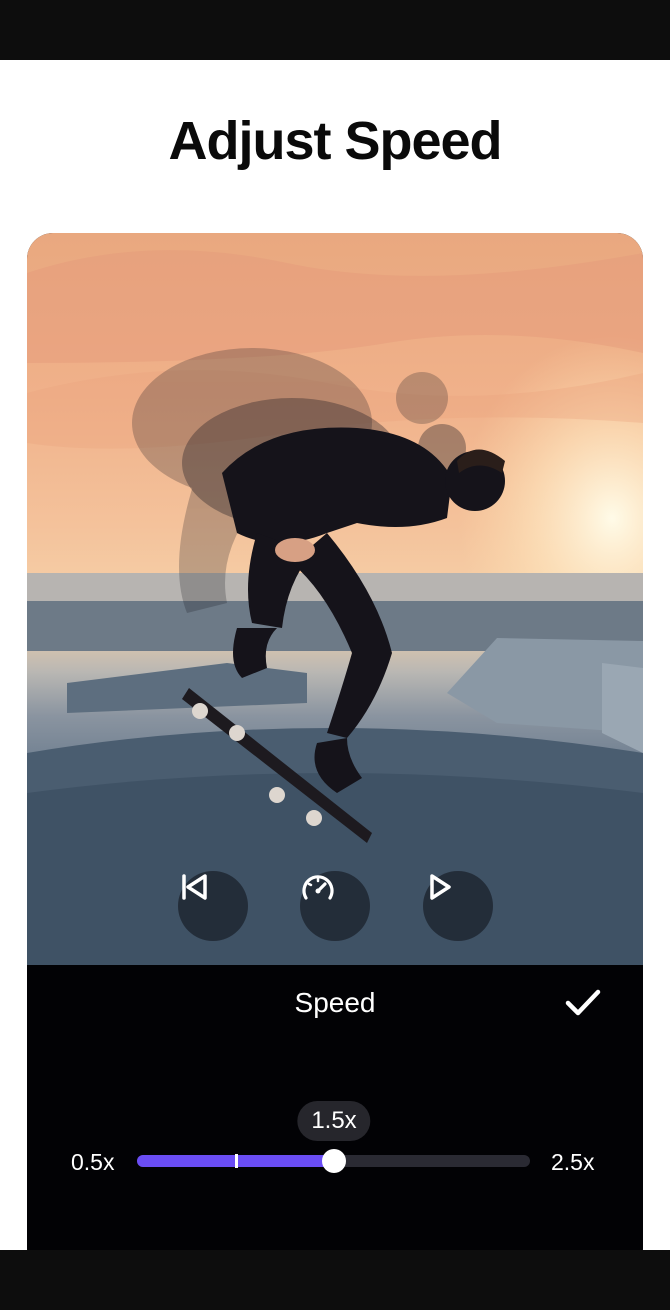 This screenshot has height=1310, width=670. What do you see at coordinates (334, 1121) in the screenshot?
I see `speed-value-bubble: 1.5x` at bounding box center [334, 1121].